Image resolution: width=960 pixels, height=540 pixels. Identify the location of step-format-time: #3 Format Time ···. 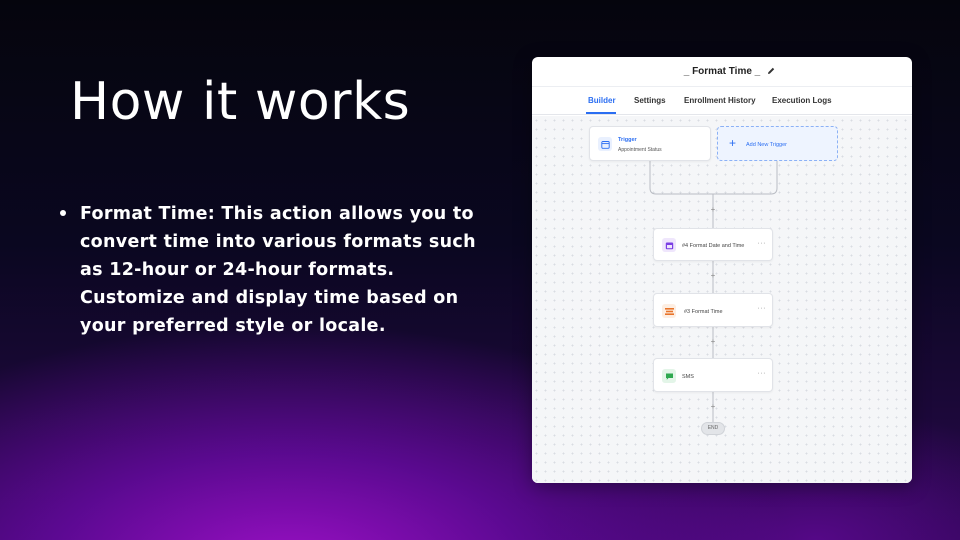
(713, 310).